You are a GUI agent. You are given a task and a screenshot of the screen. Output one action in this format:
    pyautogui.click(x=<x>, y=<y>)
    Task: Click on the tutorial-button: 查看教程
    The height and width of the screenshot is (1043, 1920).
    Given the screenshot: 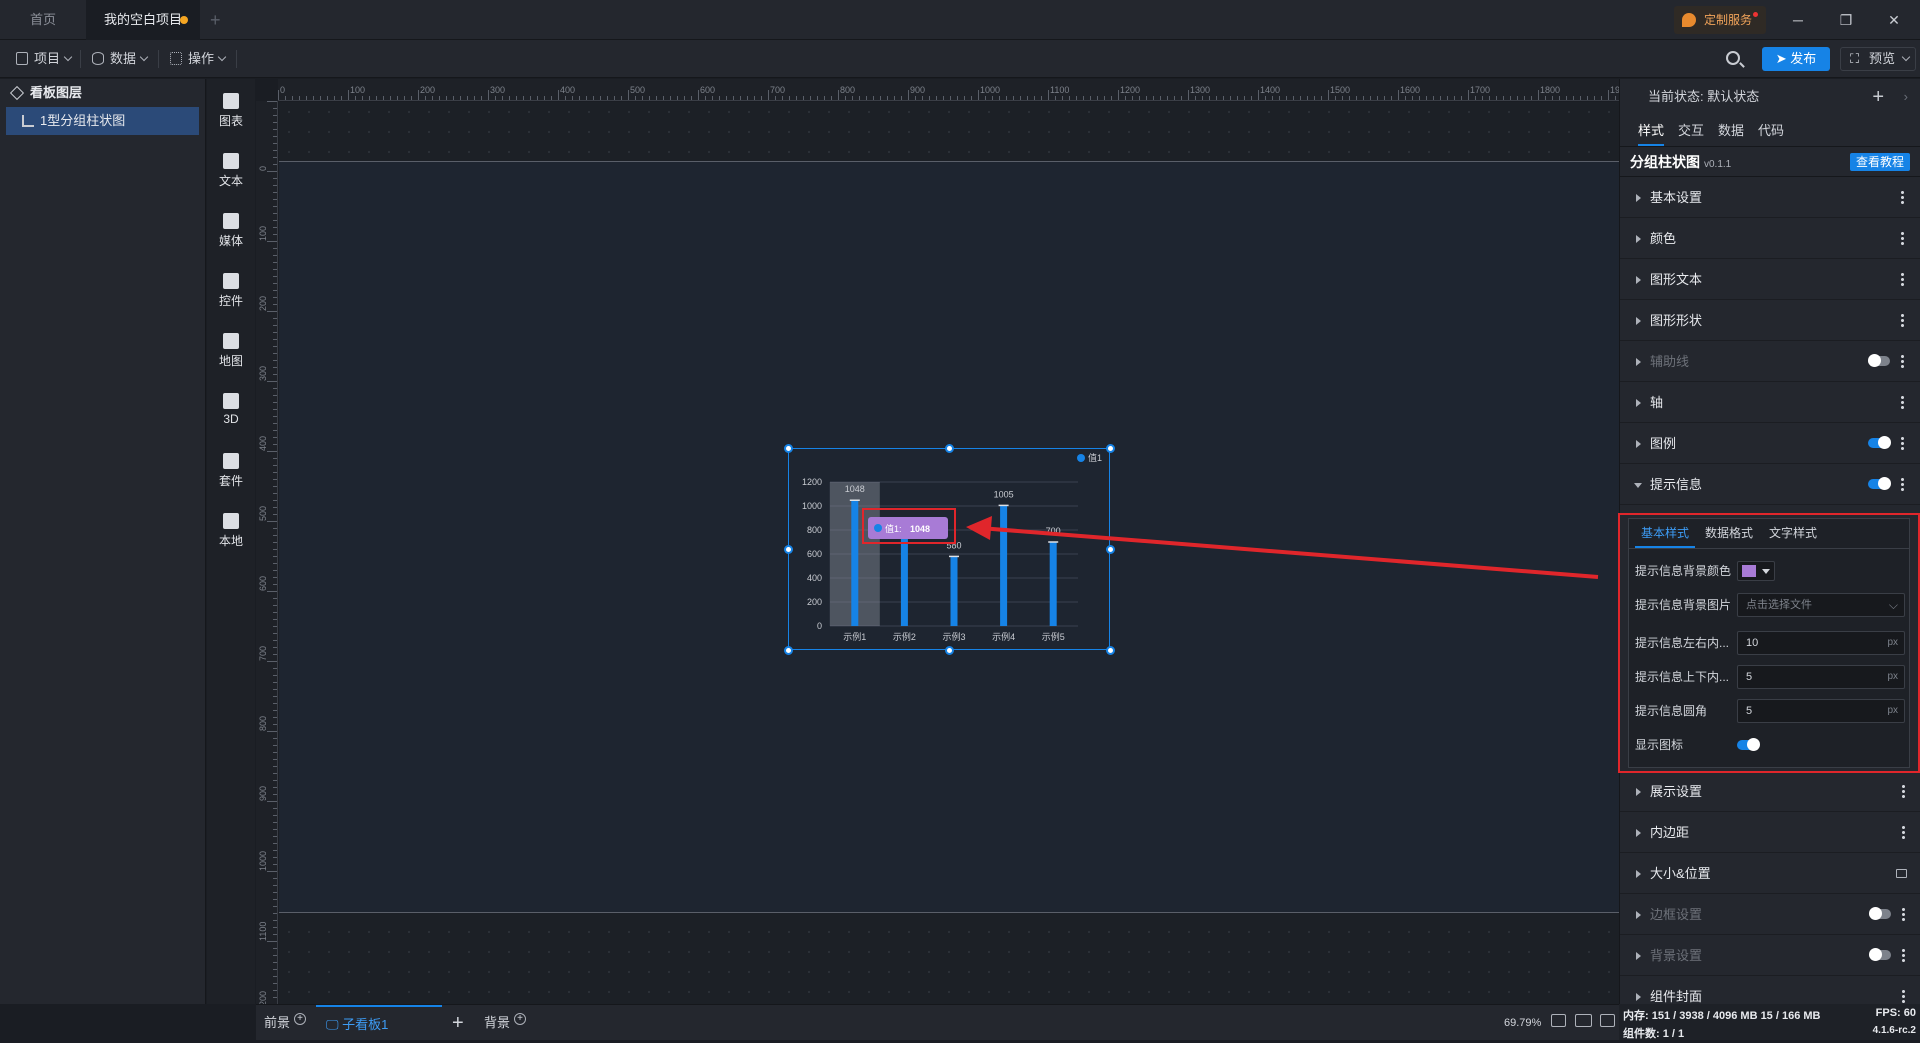 What is the action you would take?
    pyautogui.click(x=1879, y=162)
    